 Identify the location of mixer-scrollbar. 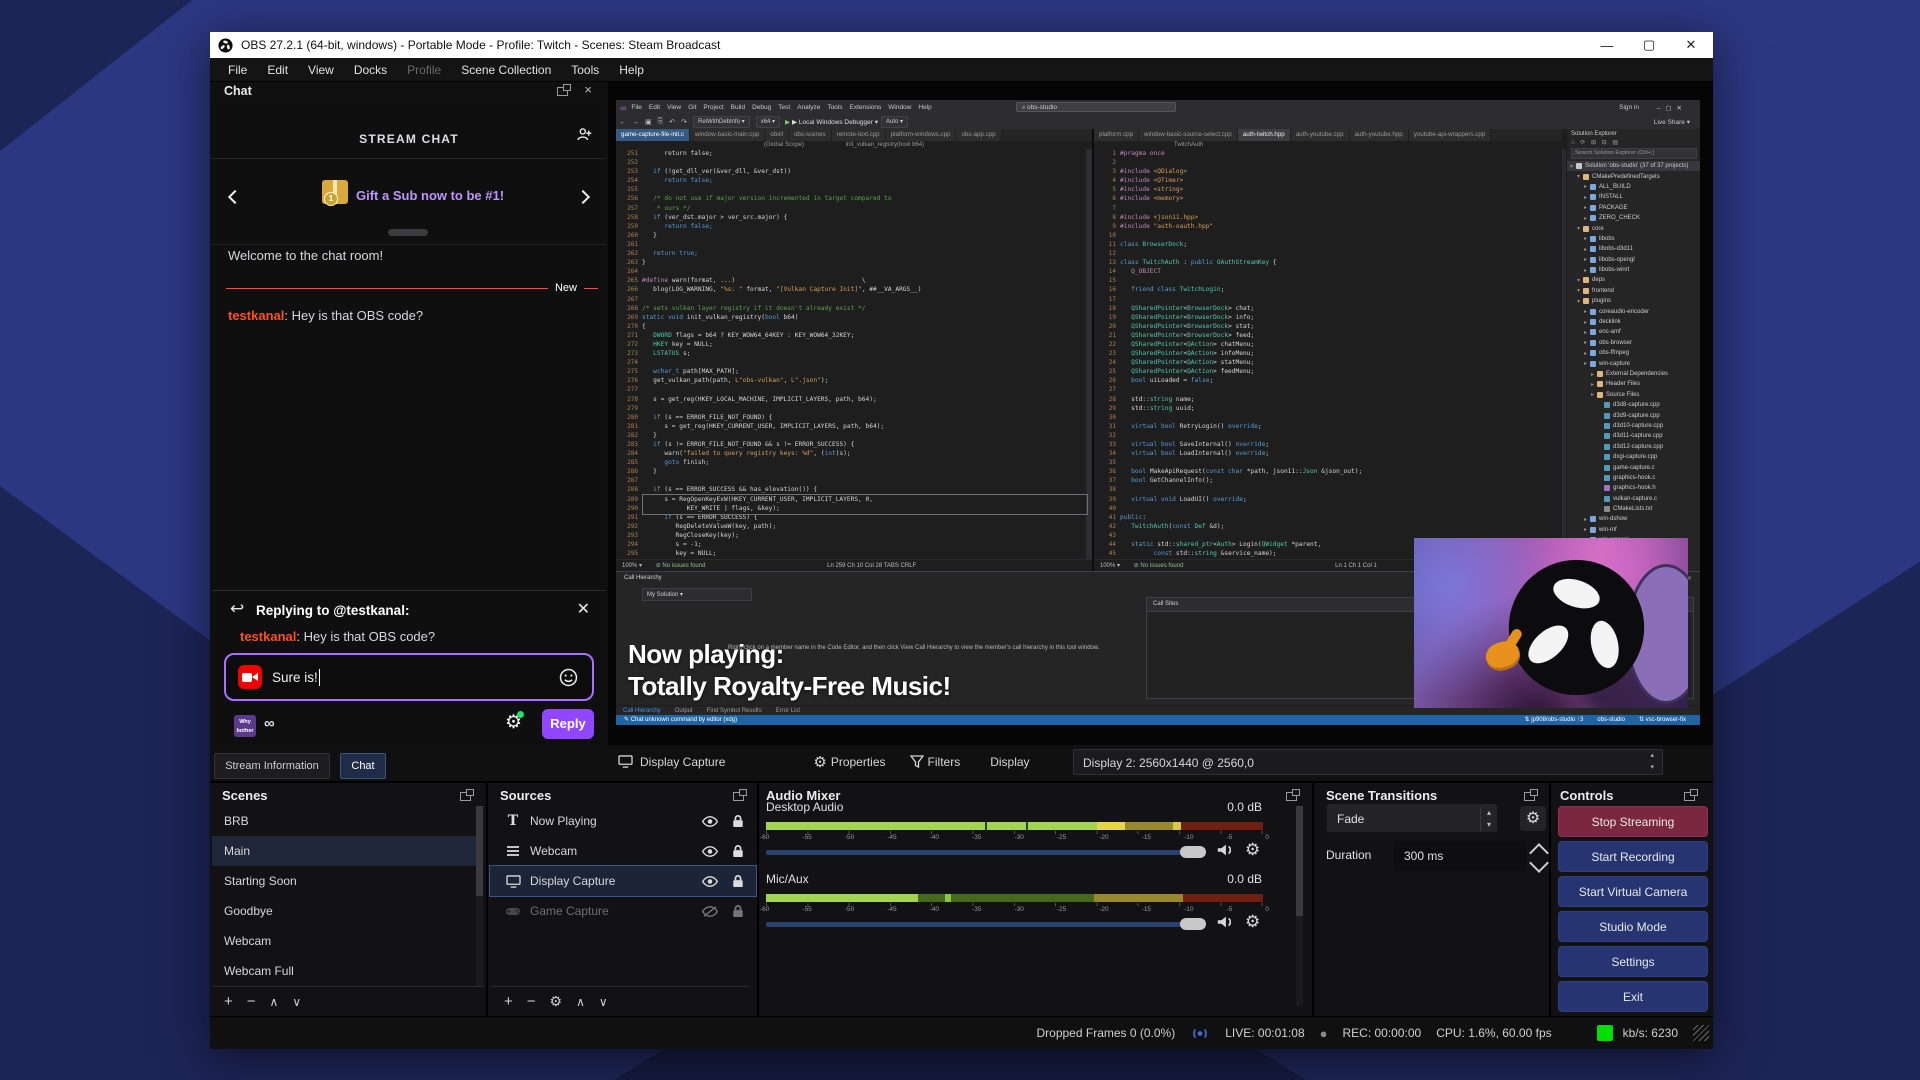
(1299, 906).